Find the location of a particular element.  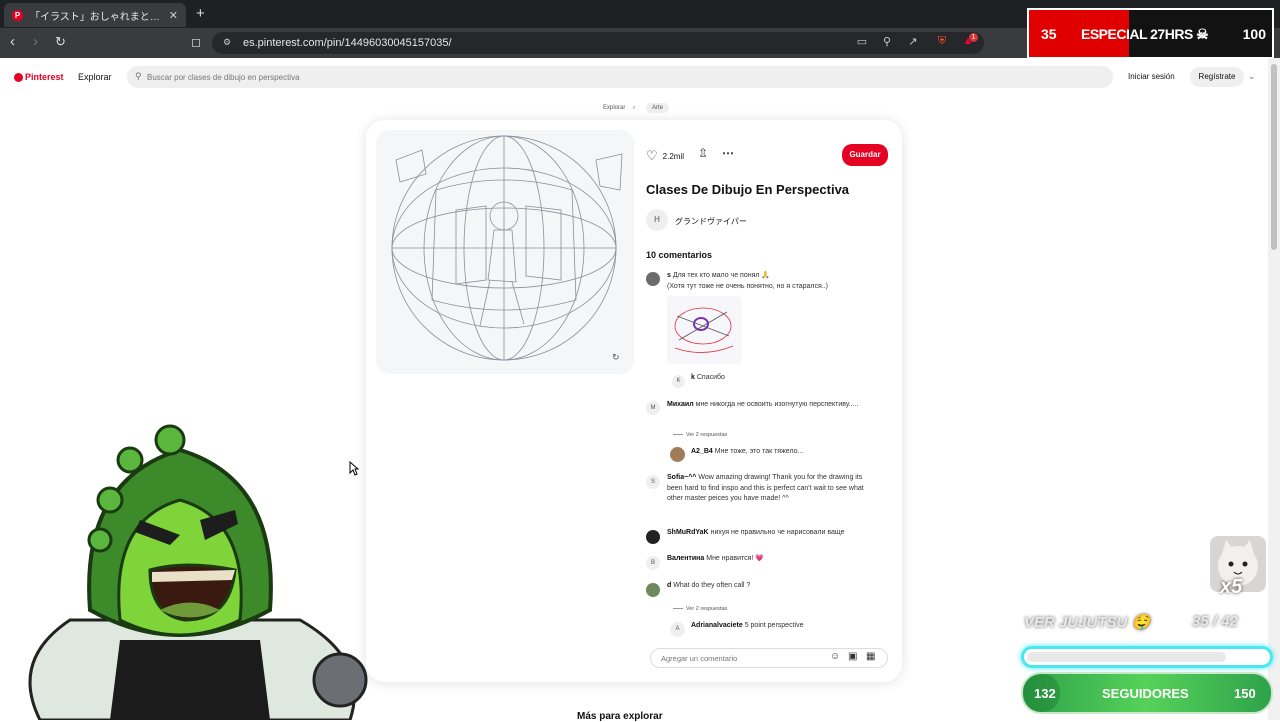

comment-sketch-image is located at coordinates (704, 330).